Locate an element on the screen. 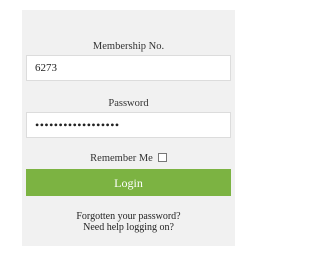 The image size is (320, 258). password-label: Password is located at coordinates (128, 103).